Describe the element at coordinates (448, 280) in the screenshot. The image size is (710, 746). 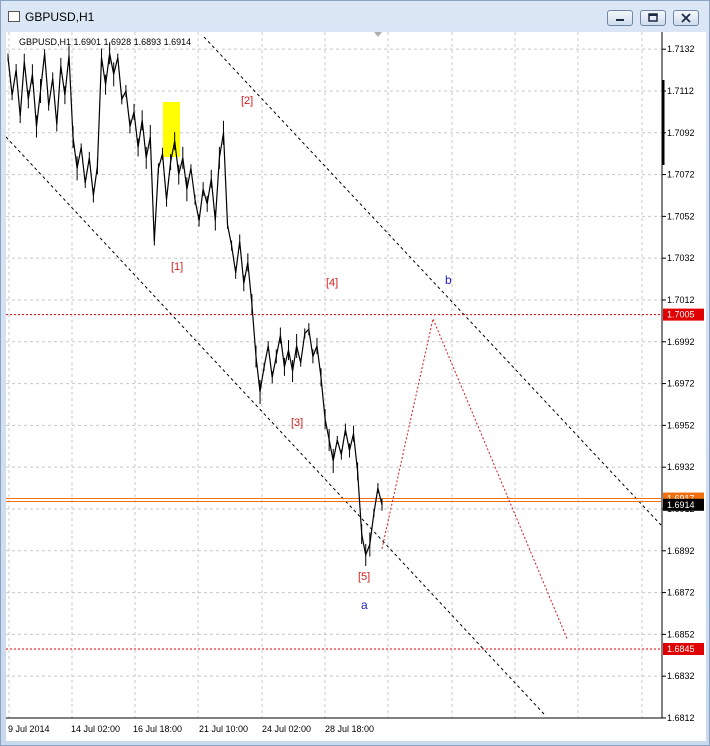
I see `wave-label: b` at that location.